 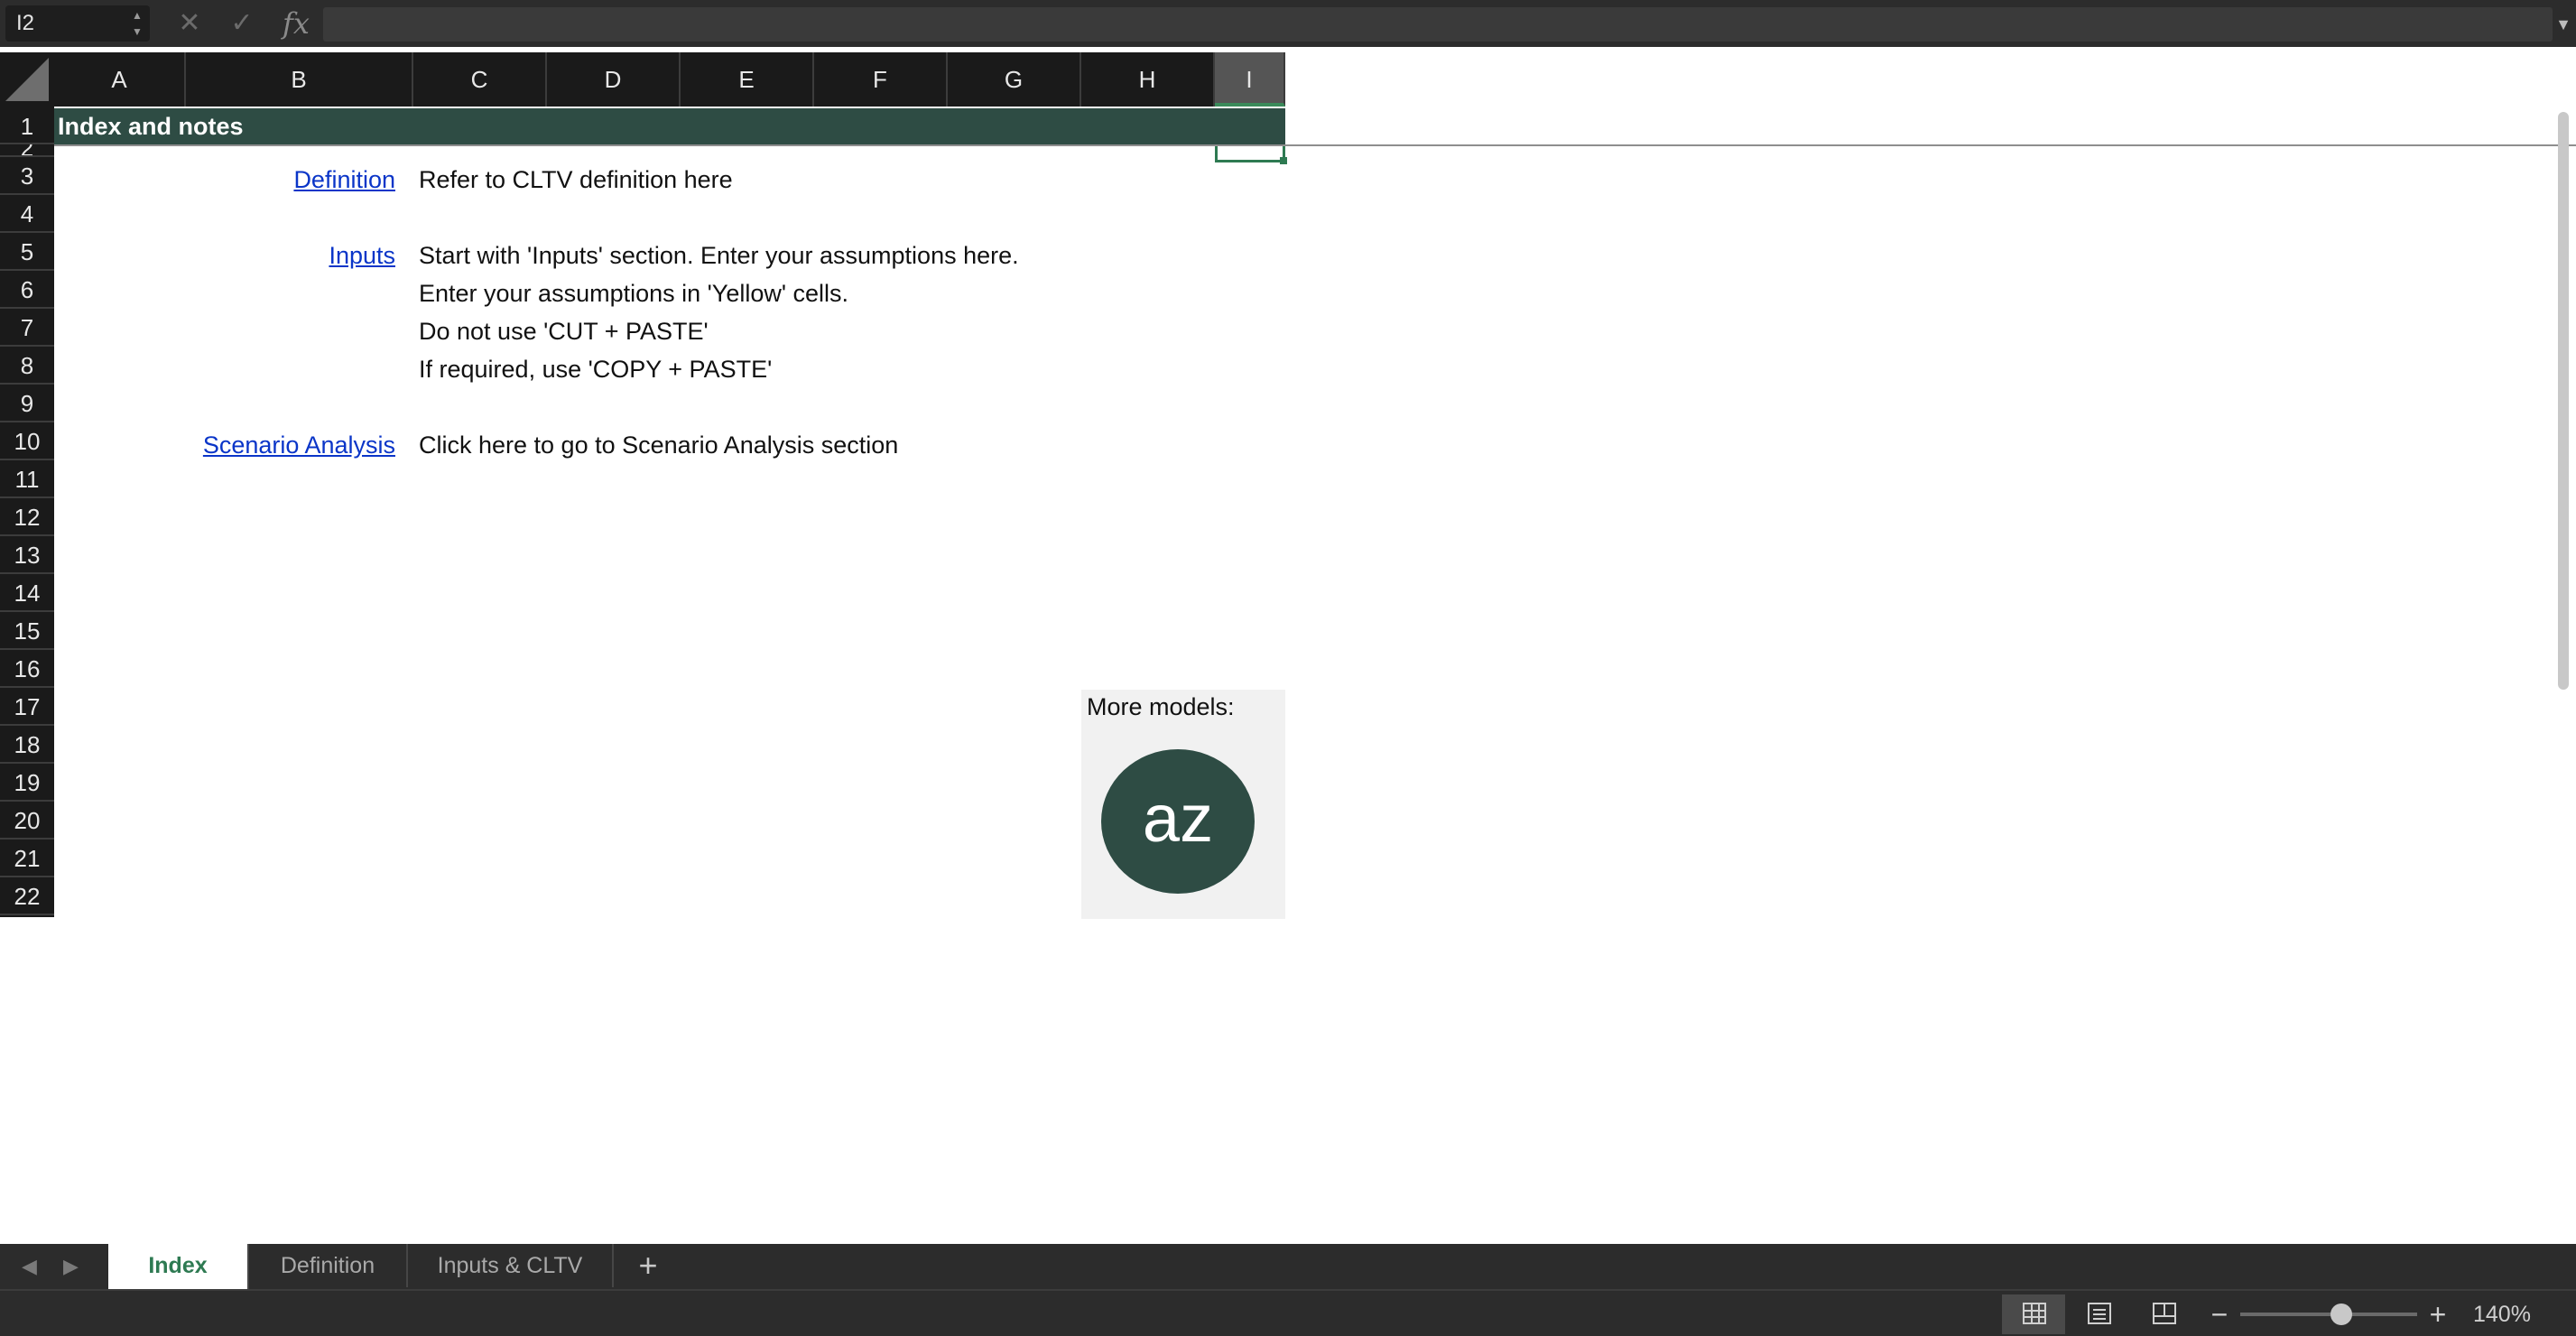 I want to click on note-definition: Refer to CLTV definition here, so click(x=576, y=179).